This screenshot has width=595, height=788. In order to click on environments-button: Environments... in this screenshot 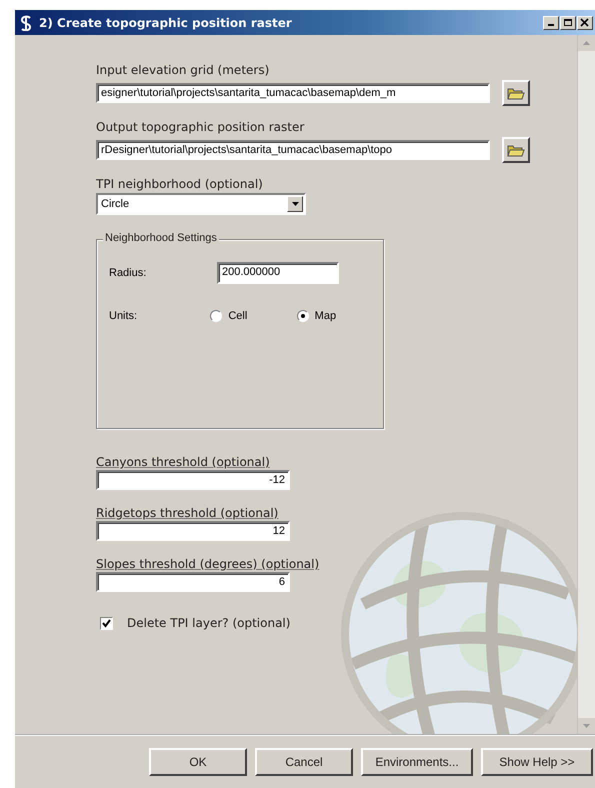, I will do `click(417, 762)`.